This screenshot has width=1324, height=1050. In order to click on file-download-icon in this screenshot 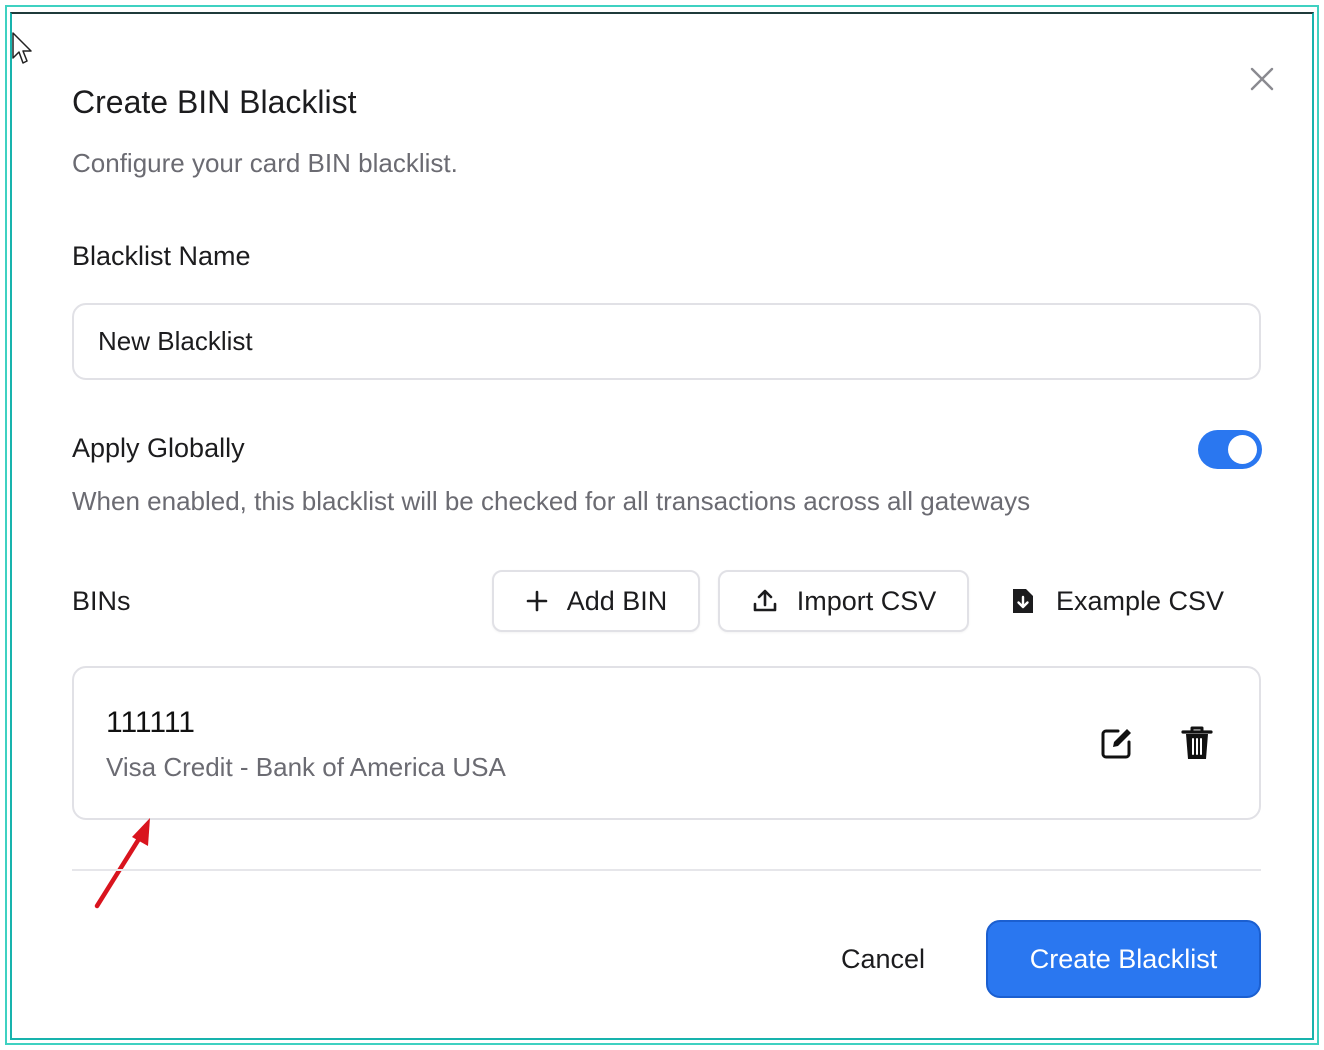, I will do `click(1023, 601)`.